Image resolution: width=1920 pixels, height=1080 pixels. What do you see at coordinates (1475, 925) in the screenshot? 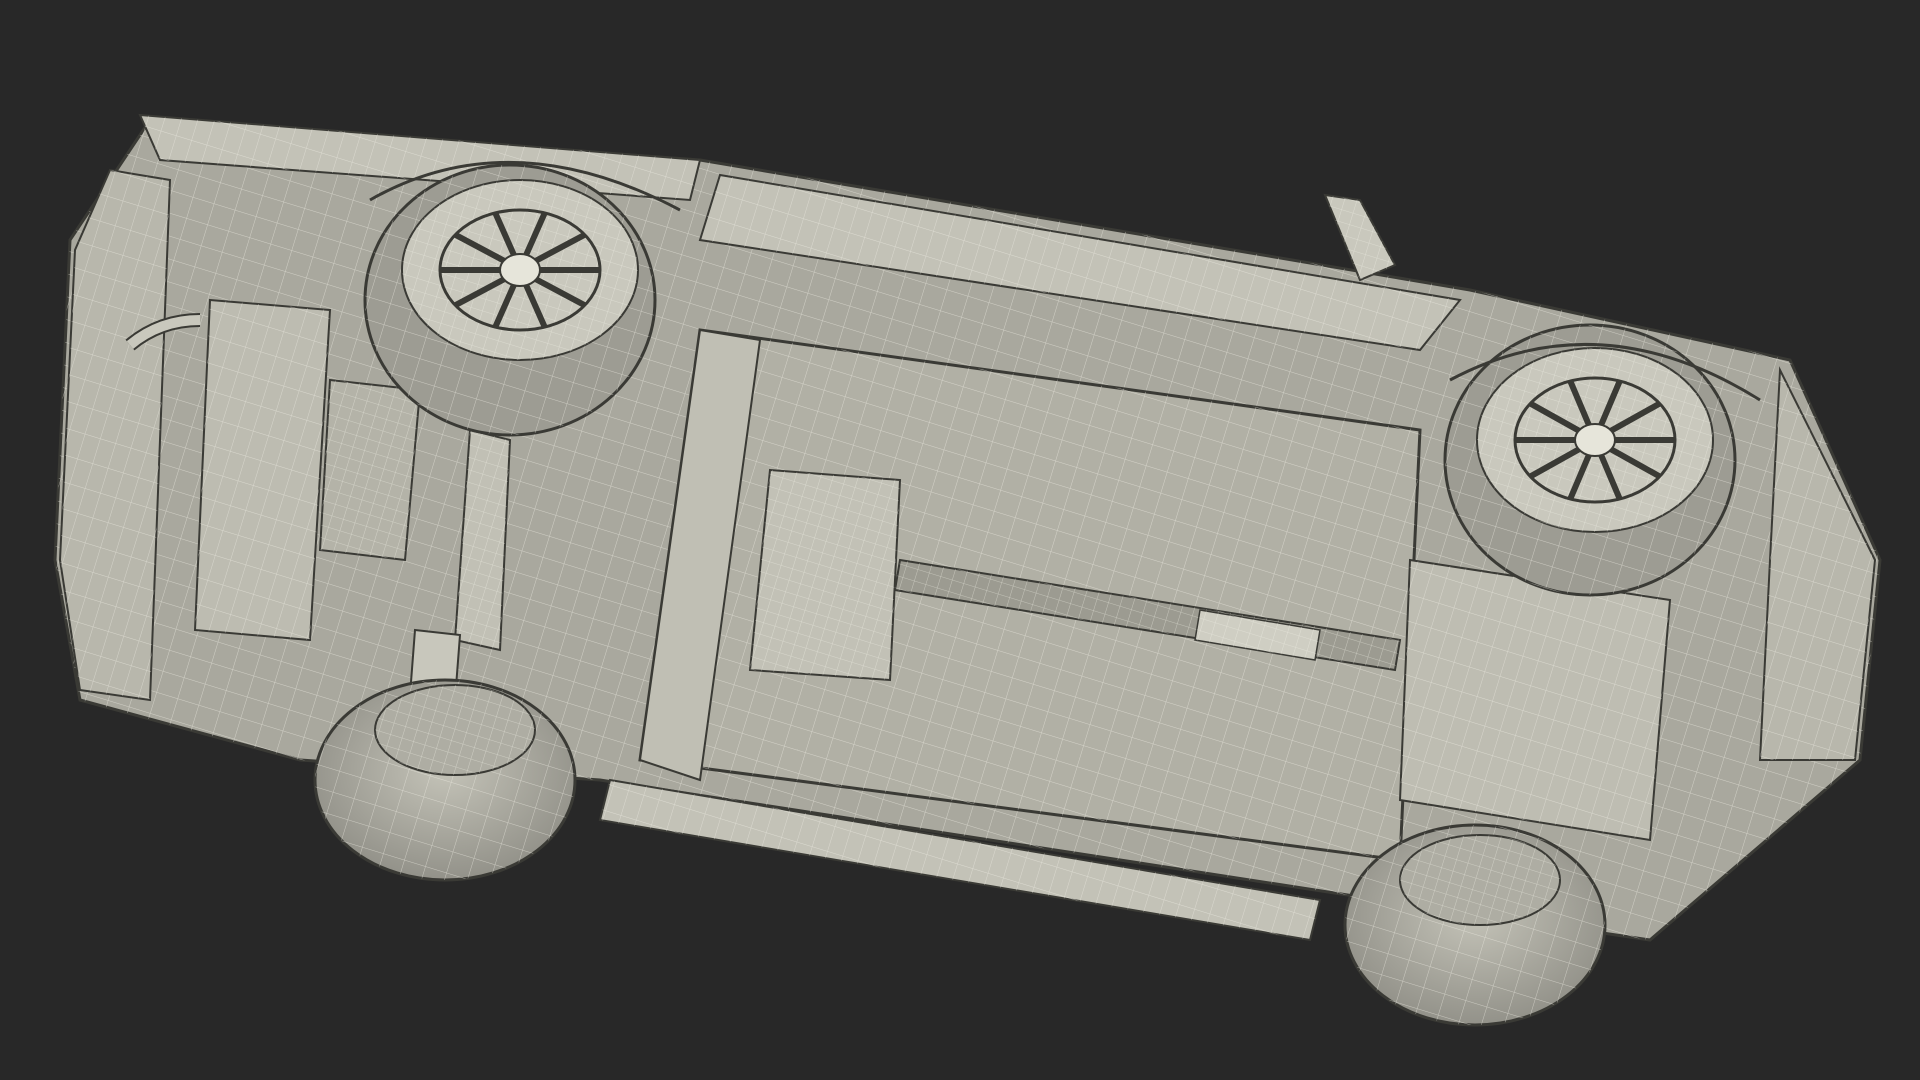
I see `wheel-rear-bottom` at bounding box center [1475, 925].